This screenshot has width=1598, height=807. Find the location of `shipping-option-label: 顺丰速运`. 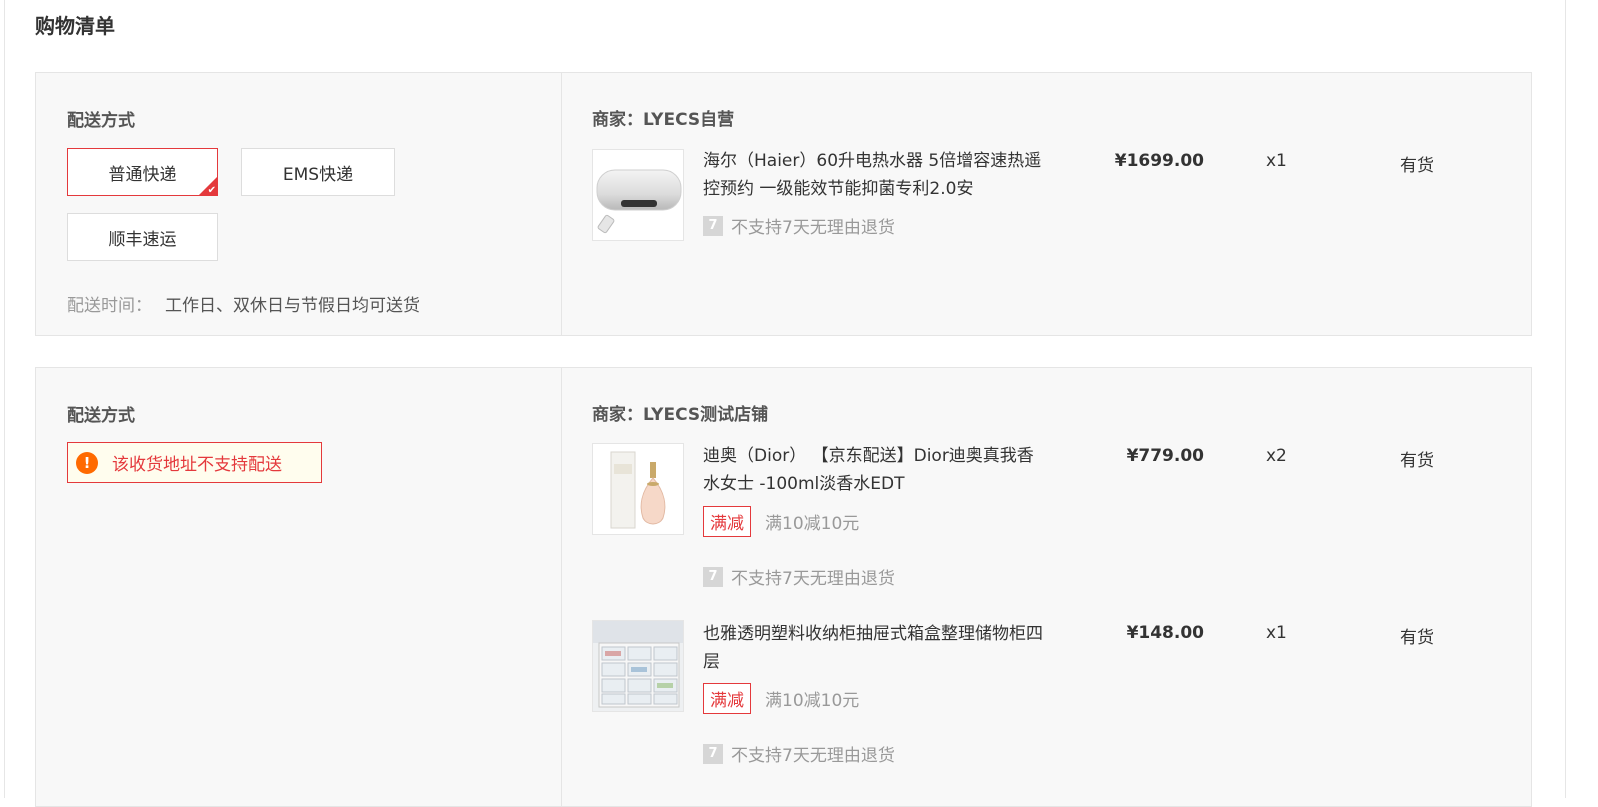

shipping-option-label: 顺丰速运 is located at coordinates (142, 239).